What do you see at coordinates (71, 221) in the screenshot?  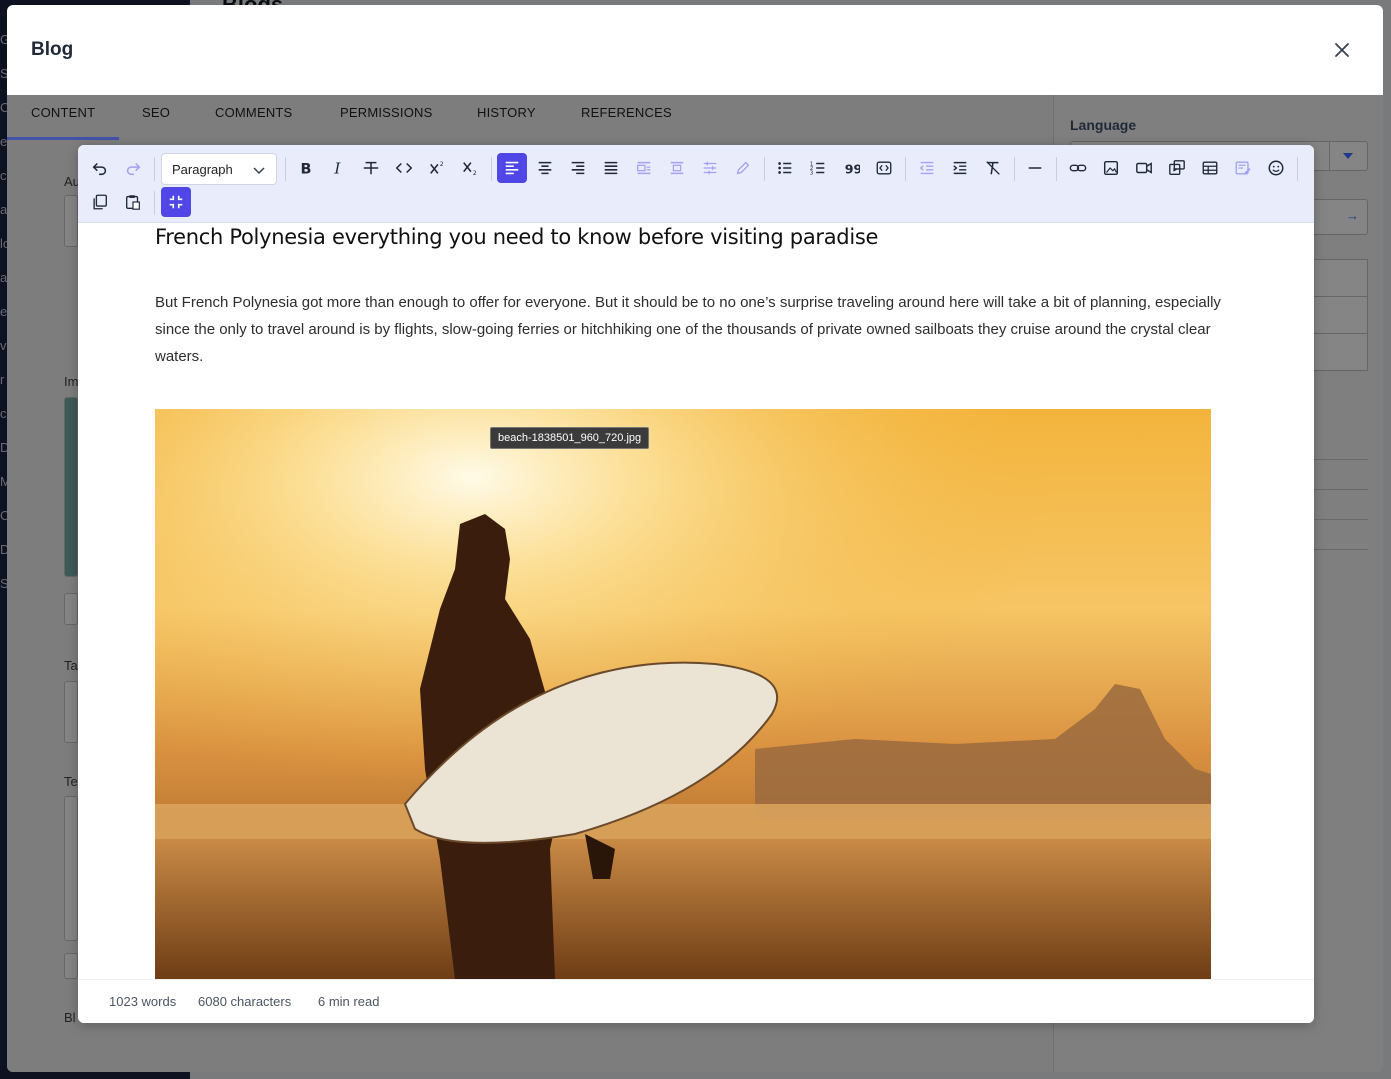 I see `author-field` at bounding box center [71, 221].